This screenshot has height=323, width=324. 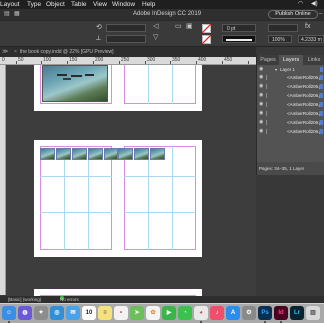 What do you see at coordinates (79, 4) in the screenshot?
I see `menu-table: Table` at bounding box center [79, 4].